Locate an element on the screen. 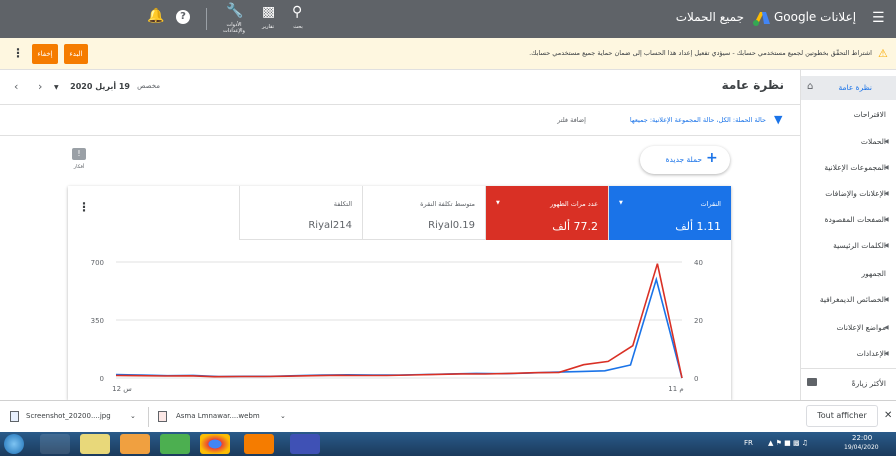 This screenshot has width=896, height=456. show-all-button: Tout afficher is located at coordinates (842, 416).